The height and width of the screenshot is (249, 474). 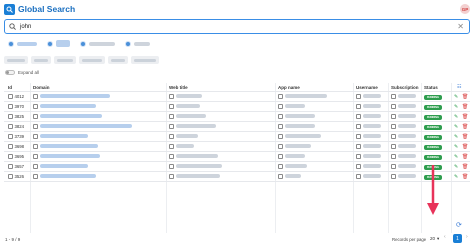 I want to click on chevron-left-icon: ‹, so click(x=445, y=237).